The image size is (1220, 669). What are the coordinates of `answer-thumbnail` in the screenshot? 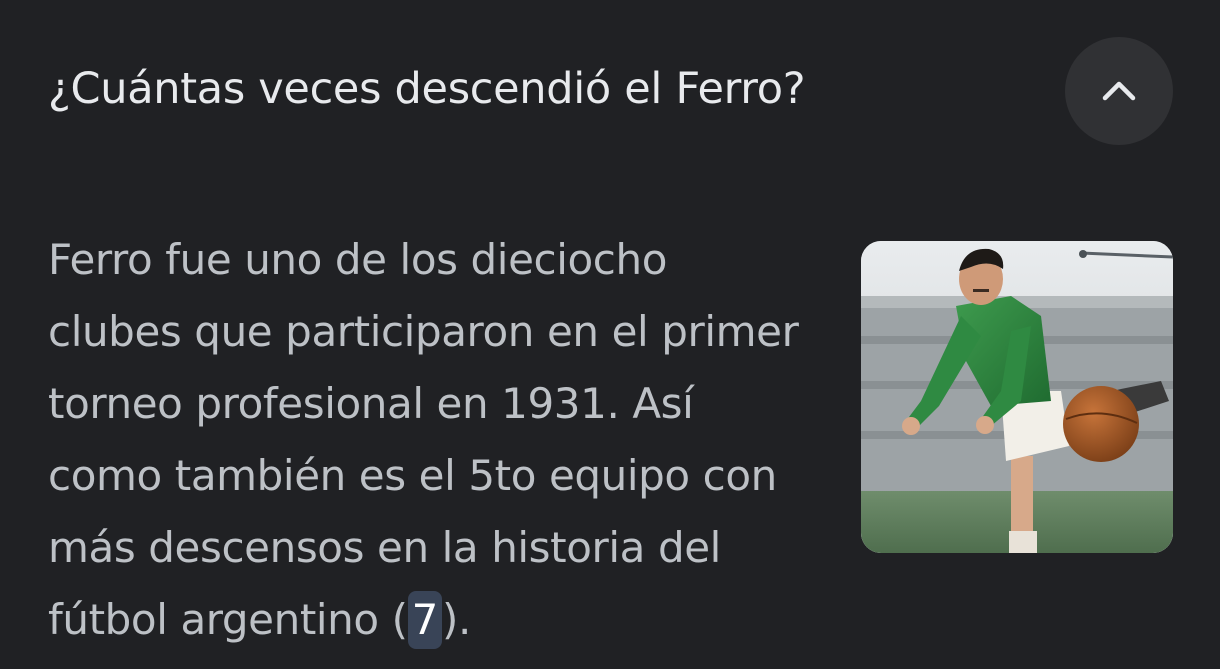 It's located at (1017, 397).